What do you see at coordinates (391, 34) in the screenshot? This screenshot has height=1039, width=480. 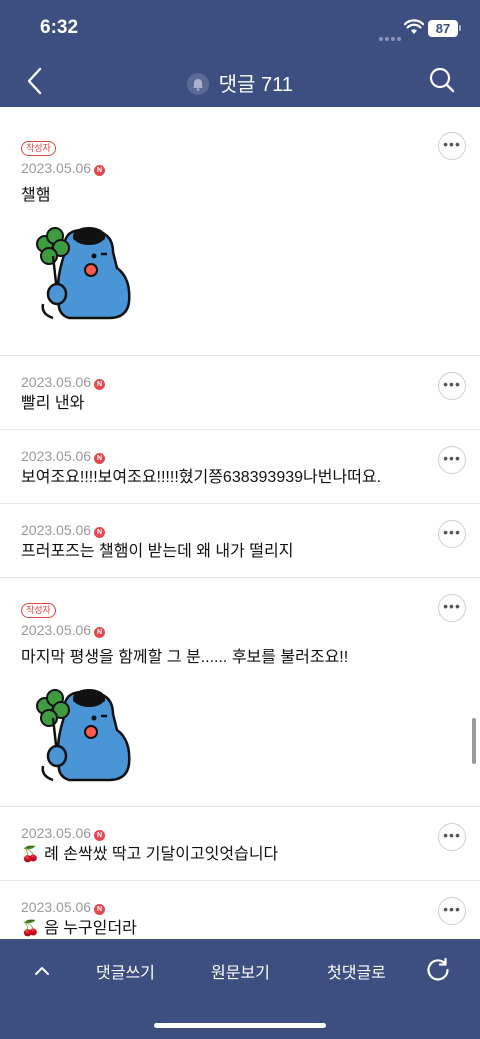 I see `cellular-signal-icon` at bounding box center [391, 34].